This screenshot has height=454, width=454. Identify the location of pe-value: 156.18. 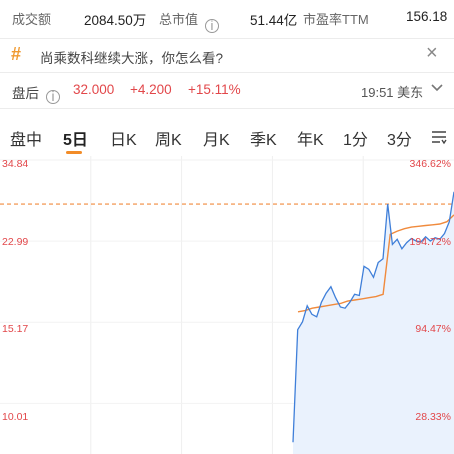
(427, 16).